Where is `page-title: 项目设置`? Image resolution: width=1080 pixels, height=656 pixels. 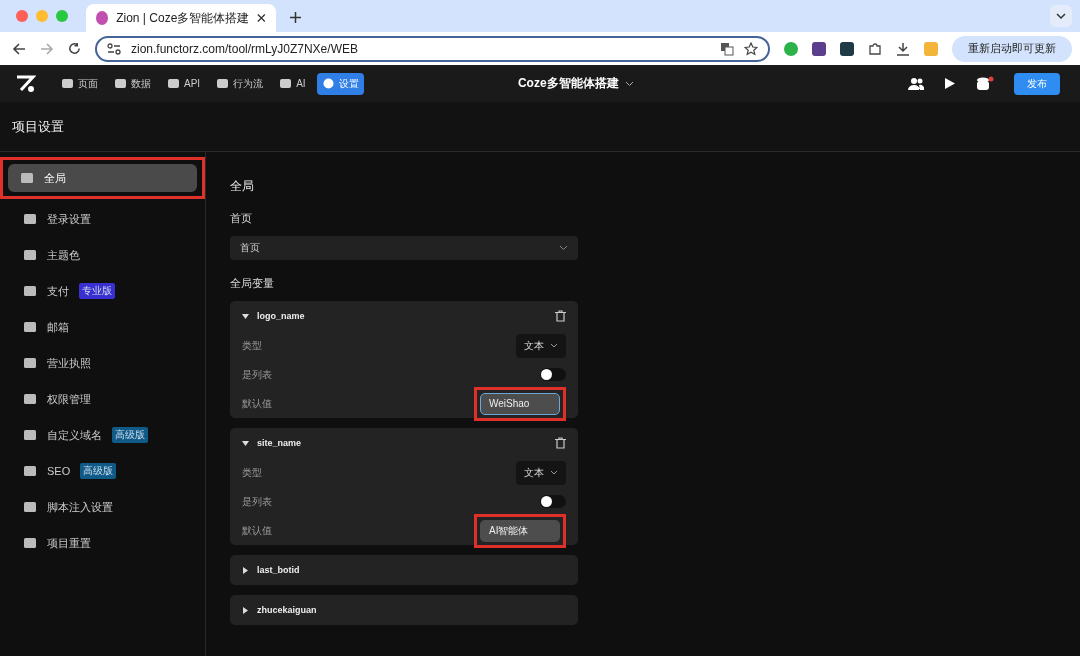
page-title: 项目设置 is located at coordinates (38, 126).